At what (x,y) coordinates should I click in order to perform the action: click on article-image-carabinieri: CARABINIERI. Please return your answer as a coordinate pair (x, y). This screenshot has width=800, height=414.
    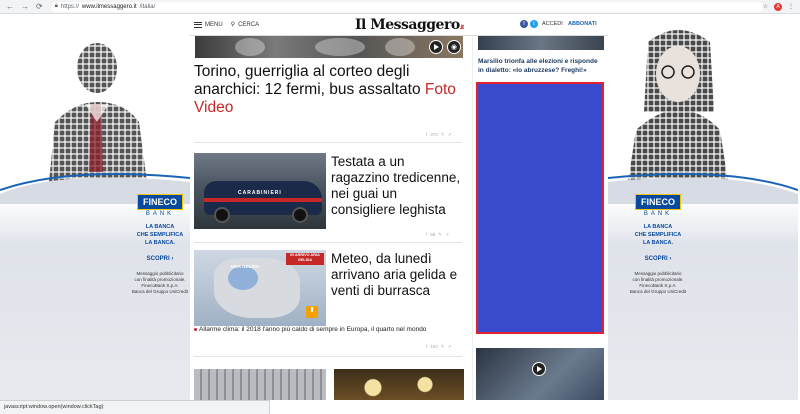
    Looking at the image, I should click on (260, 191).